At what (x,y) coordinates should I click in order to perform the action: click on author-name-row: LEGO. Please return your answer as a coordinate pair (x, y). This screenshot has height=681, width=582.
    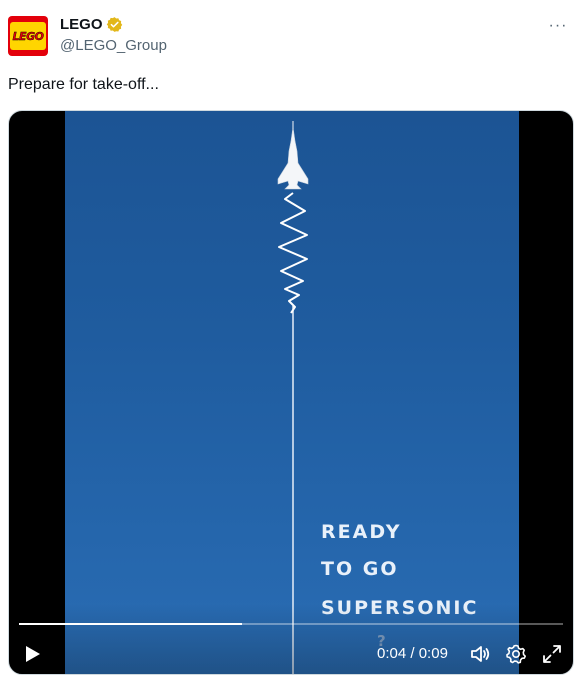
    Looking at the image, I should click on (91, 24).